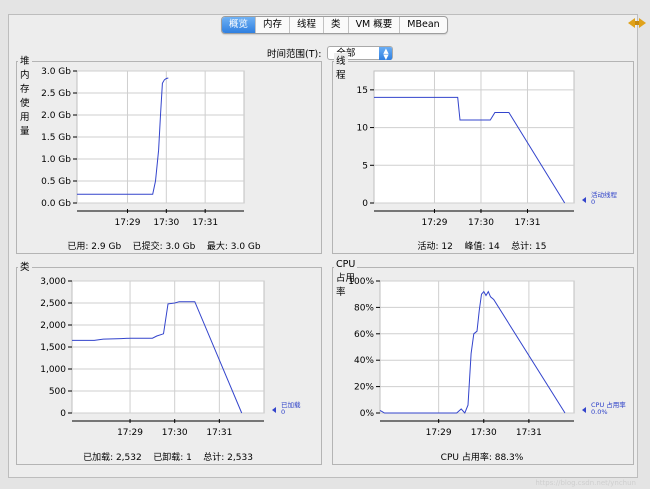 This screenshot has width=650, height=489. What do you see at coordinates (53, 370) in the screenshot?
I see `y-tick-label: 1,000` at bounding box center [53, 370].